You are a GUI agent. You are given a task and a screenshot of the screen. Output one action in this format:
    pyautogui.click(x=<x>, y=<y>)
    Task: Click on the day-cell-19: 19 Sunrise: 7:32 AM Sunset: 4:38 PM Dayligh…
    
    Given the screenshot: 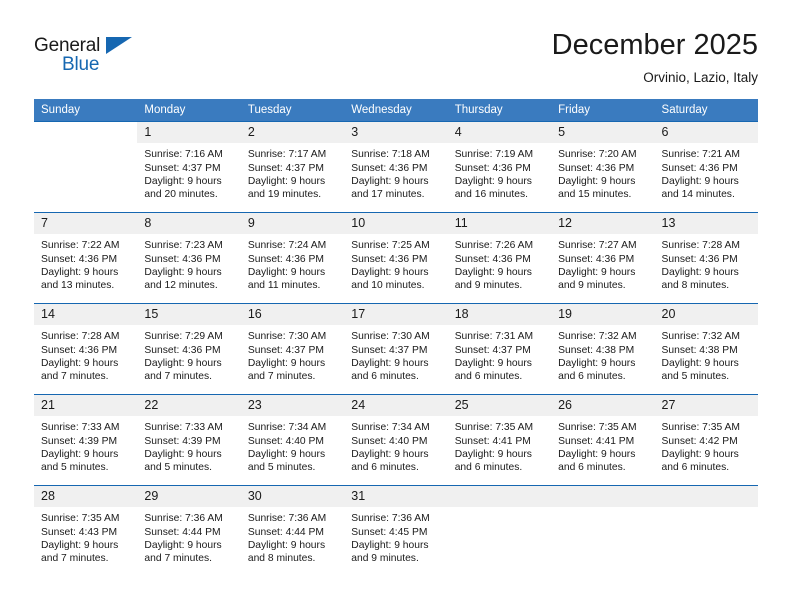 What is the action you would take?
    pyautogui.click(x=603, y=349)
    